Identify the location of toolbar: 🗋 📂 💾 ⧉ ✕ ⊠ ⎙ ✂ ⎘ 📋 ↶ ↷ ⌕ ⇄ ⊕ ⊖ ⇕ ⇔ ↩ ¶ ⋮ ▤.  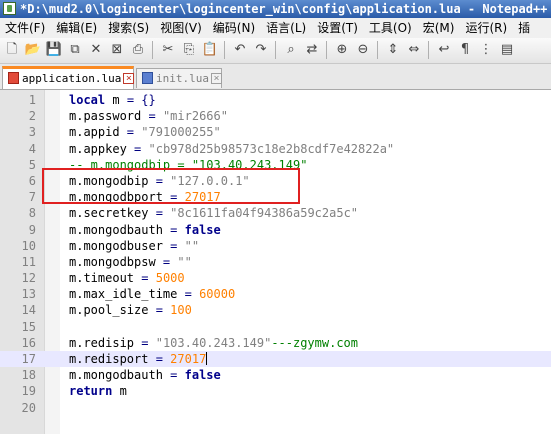
(275, 51).